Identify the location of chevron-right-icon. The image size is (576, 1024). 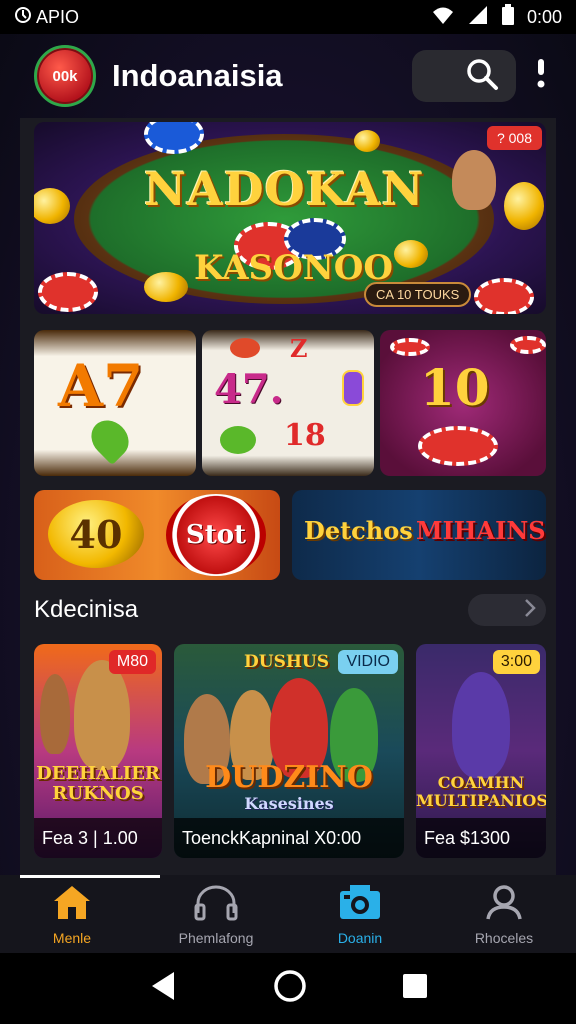
(530, 610).